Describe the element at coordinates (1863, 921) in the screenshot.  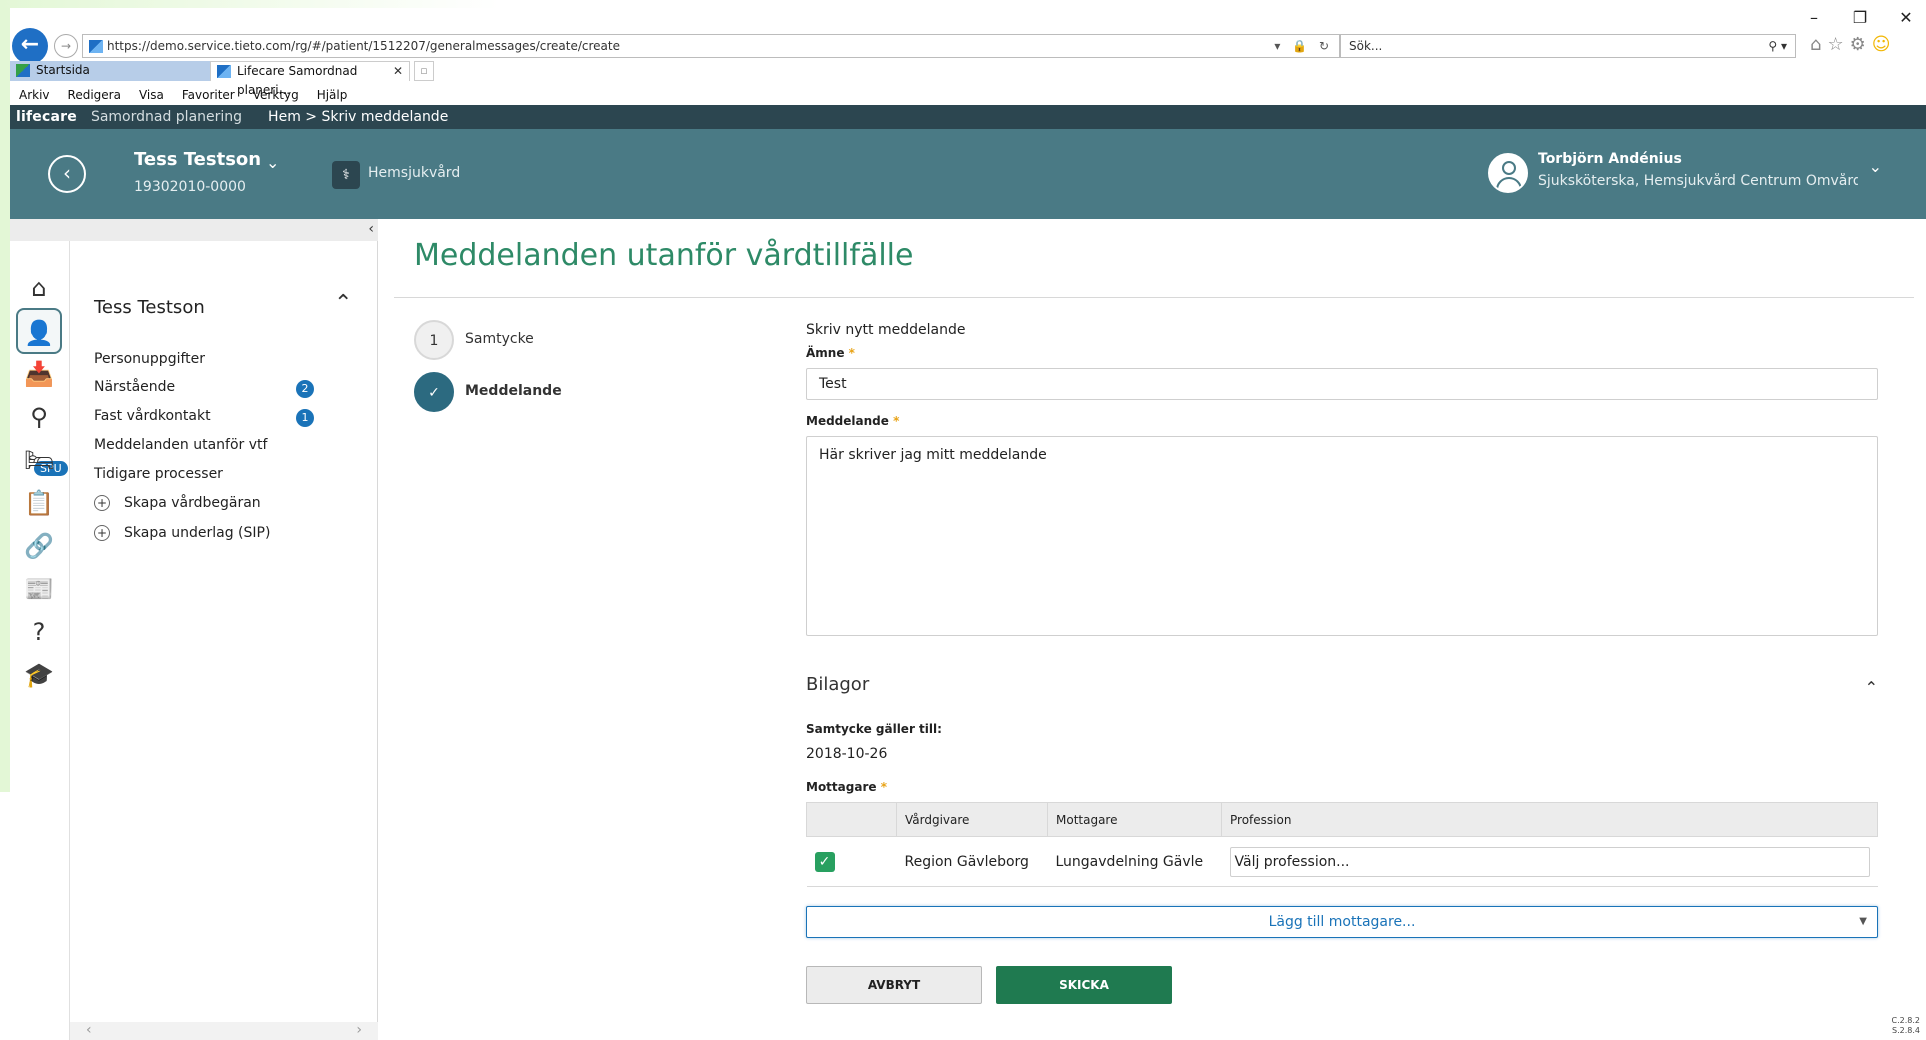
I see `dropdown-caret-icon: ▼` at that location.